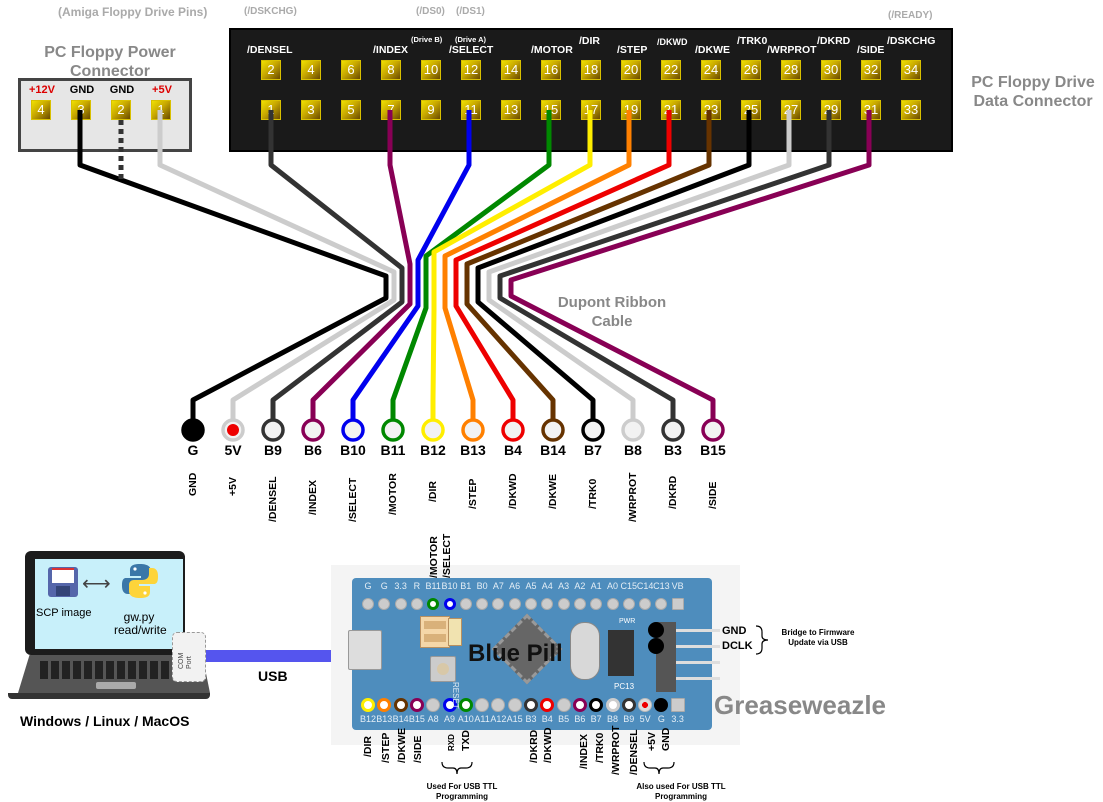 This screenshot has width=1103, height=802. What do you see at coordinates (734, 631) in the screenshot?
I see `jumper-label-gnd: GND` at bounding box center [734, 631].